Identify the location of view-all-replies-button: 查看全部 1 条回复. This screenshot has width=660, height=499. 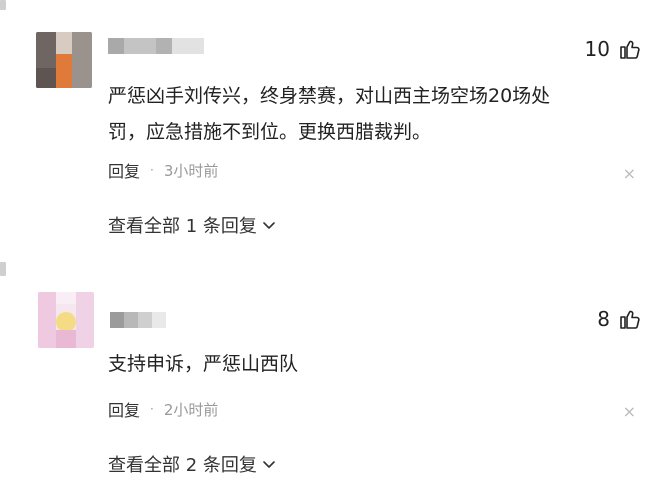
(192, 225).